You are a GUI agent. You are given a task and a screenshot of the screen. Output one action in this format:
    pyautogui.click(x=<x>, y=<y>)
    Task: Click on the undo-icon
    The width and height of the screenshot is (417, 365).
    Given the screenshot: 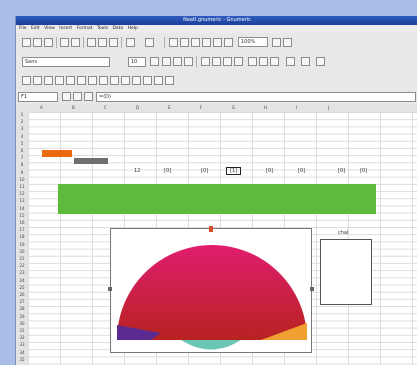 What is the action you would take?
    pyautogui.click(x=130, y=42)
    